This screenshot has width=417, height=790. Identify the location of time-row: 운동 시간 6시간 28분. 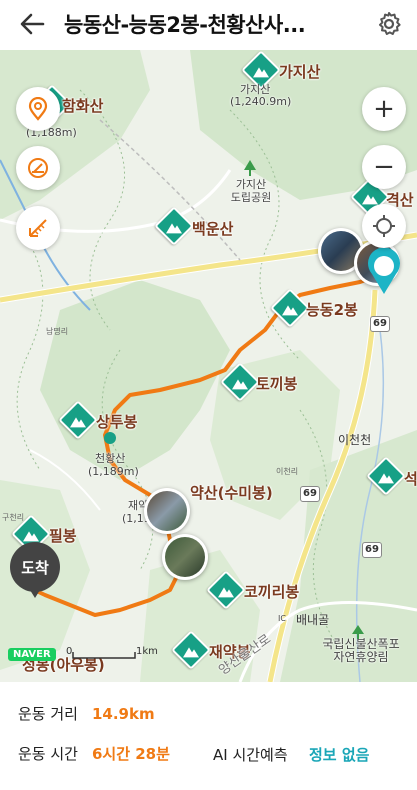
(94, 753).